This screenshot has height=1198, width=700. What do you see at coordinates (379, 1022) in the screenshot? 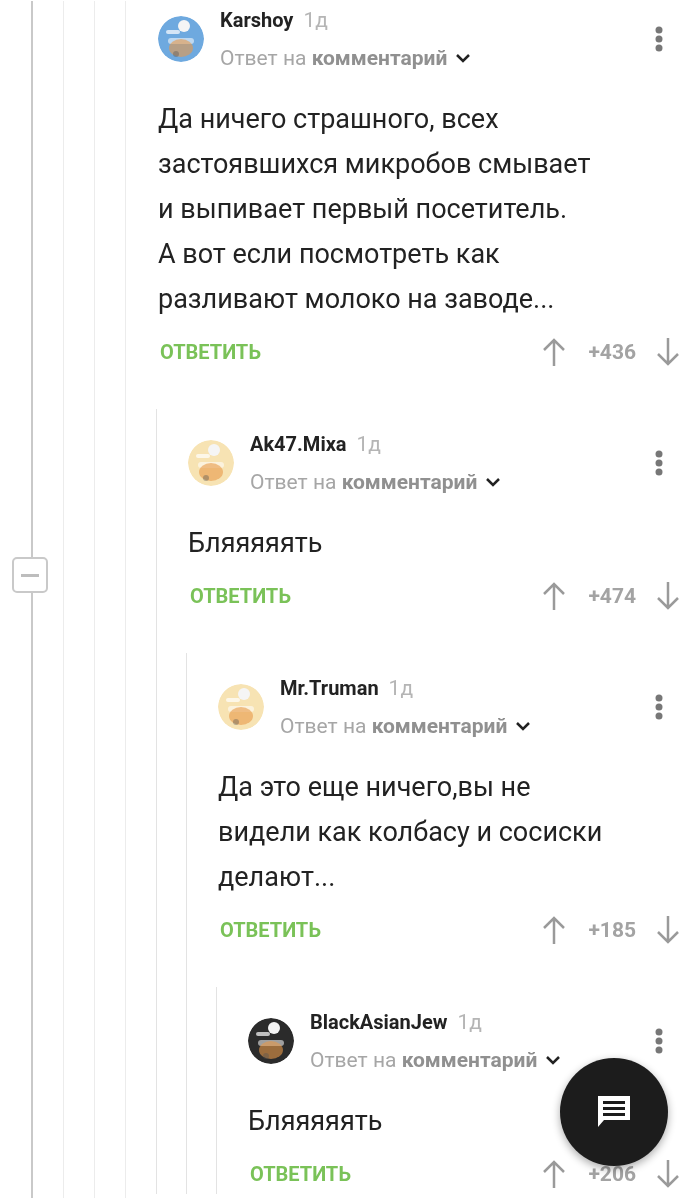
I see `author-name: BlackAsianJew` at bounding box center [379, 1022].